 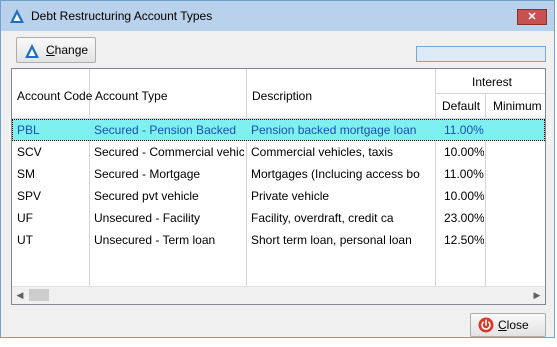 What do you see at coordinates (32, 51) in the screenshot?
I see `change-logo-icon` at bounding box center [32, 51].